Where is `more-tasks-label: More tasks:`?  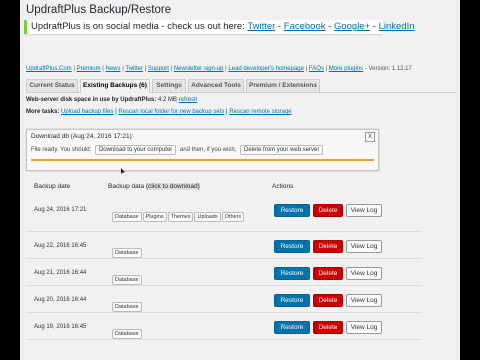
more-tasks-label: More tasks: is located at coordinates (43, 112).